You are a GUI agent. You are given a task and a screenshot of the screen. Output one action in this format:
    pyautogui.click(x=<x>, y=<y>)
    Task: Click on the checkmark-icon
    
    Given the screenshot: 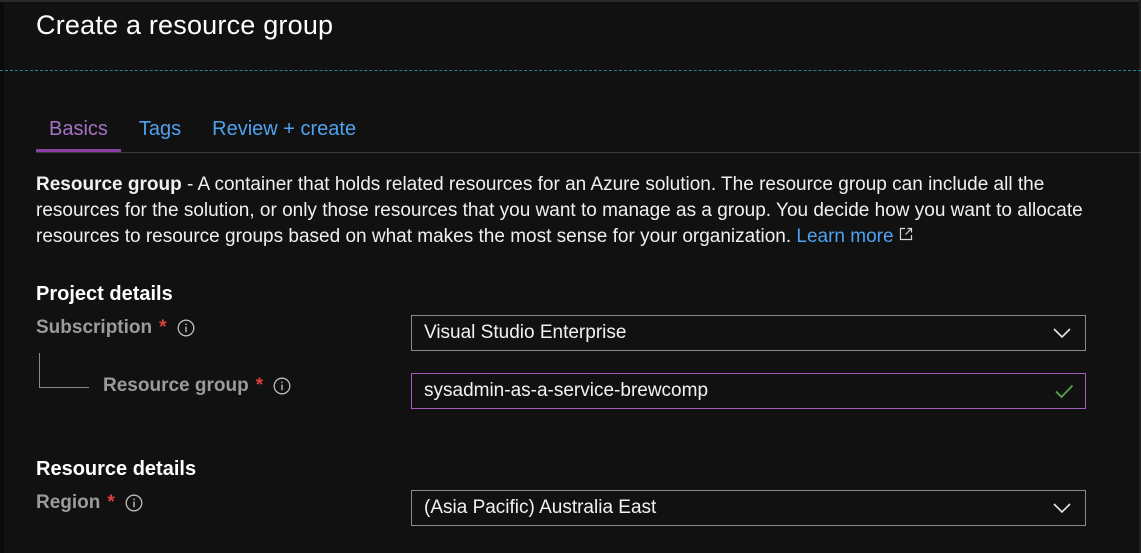 What is the action you would take?
    pyautogui.click(x=1064, y=391)
    